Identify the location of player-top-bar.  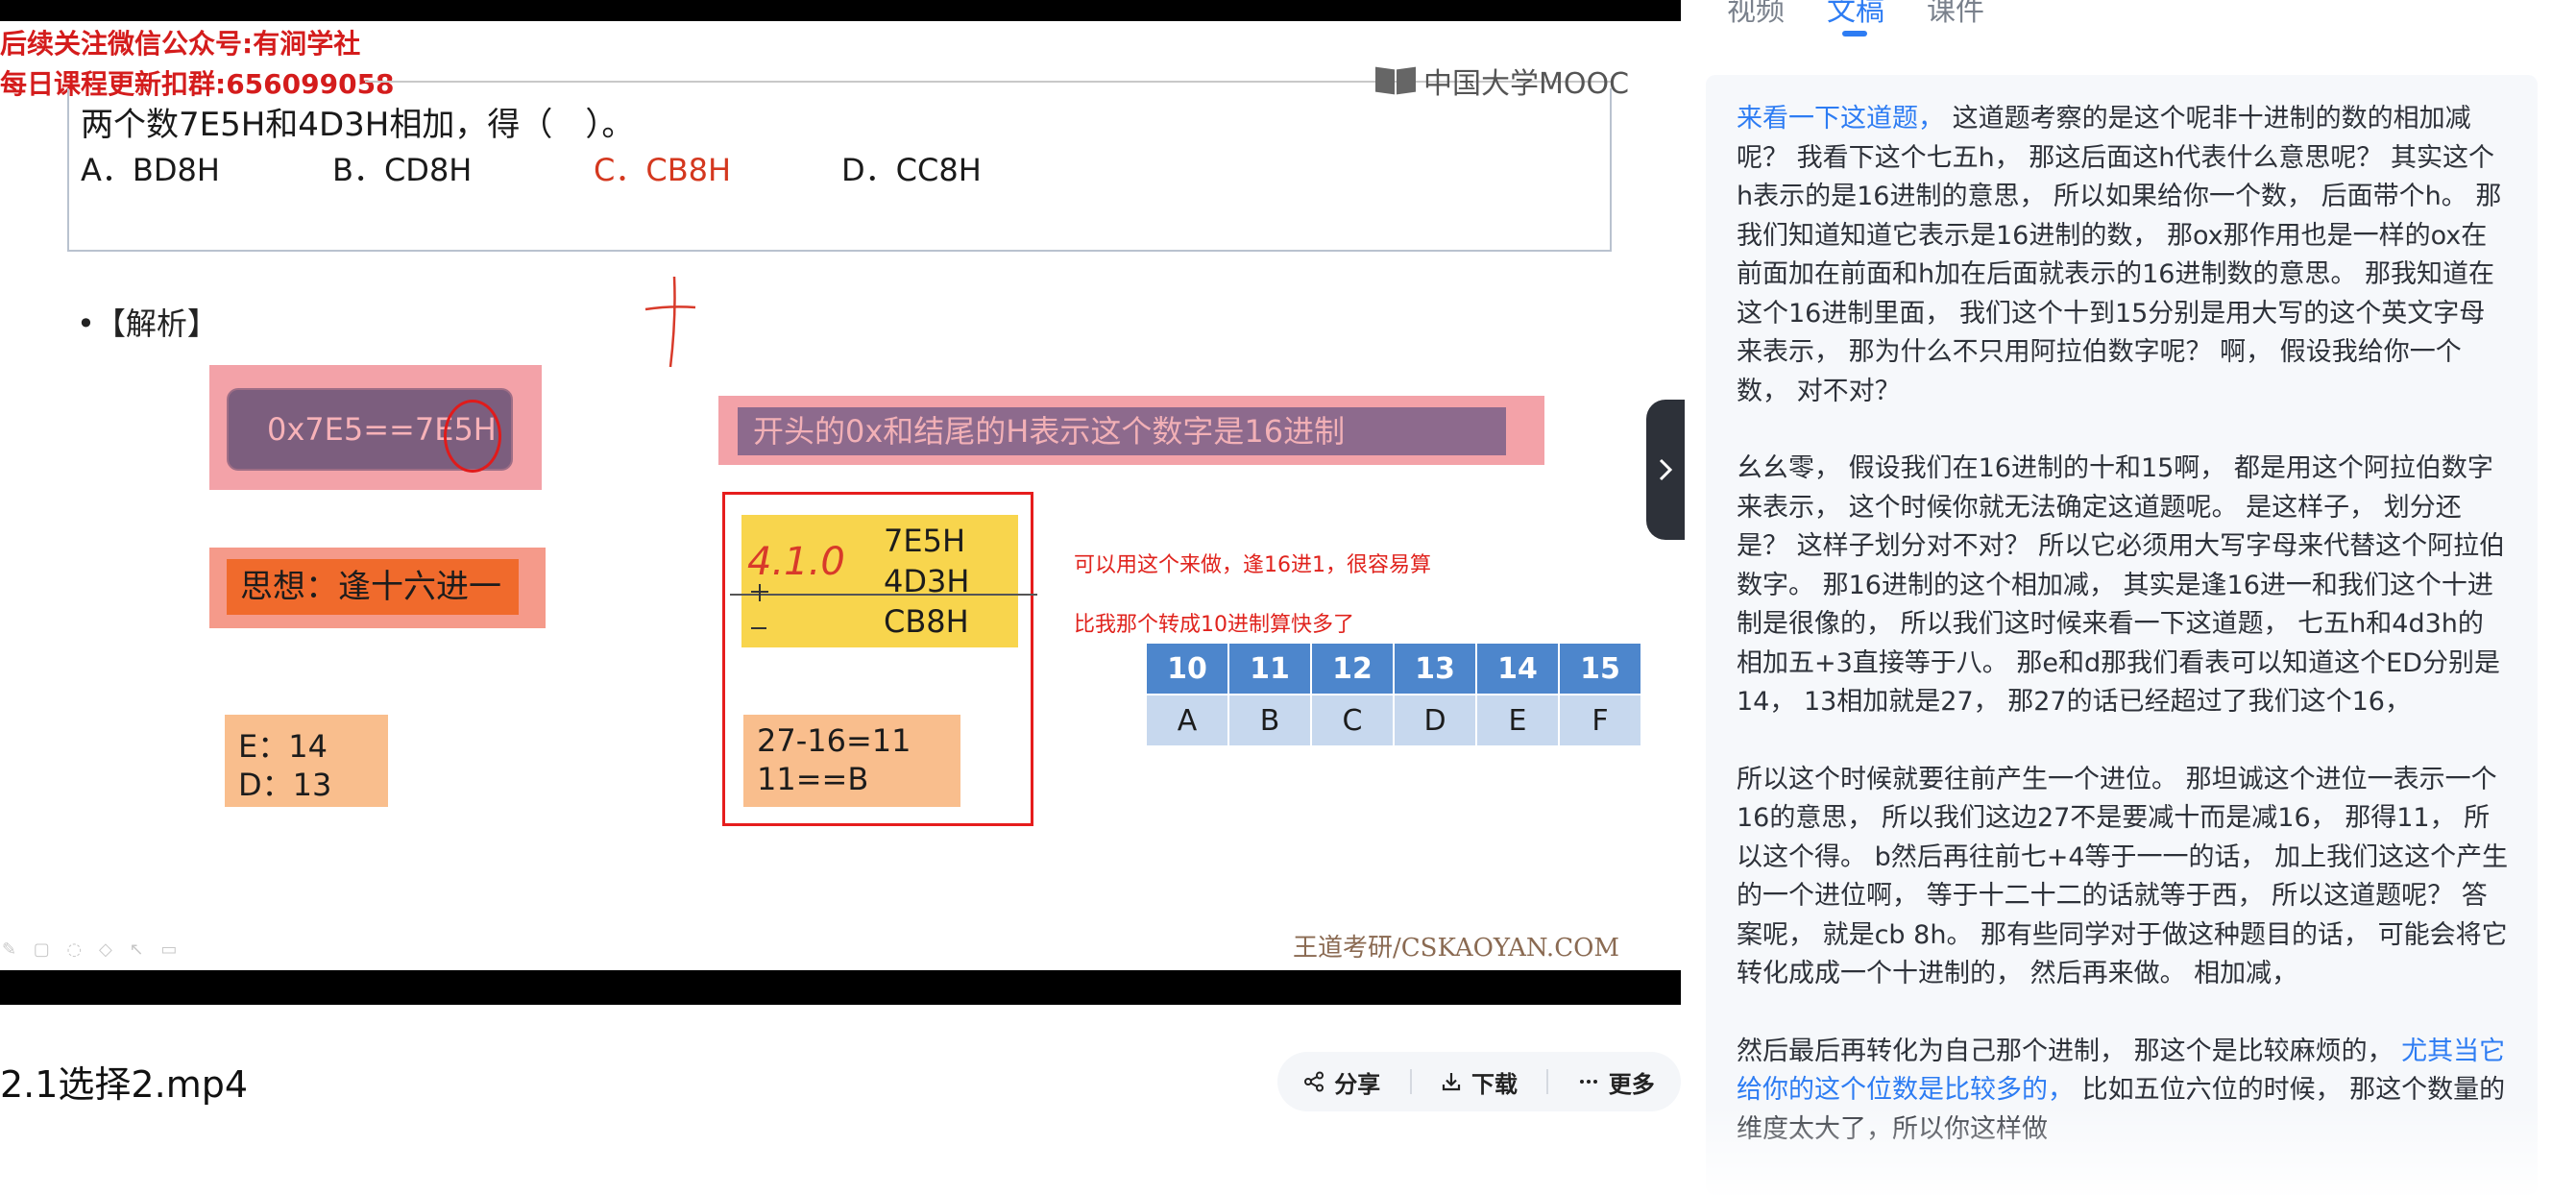
(840, 11).